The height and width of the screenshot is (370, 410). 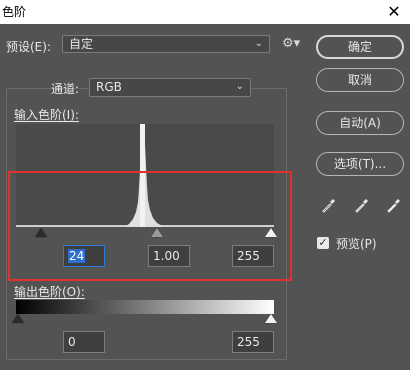 I want to click on preview-checkbox: ✓, so click(x=323, y=243).